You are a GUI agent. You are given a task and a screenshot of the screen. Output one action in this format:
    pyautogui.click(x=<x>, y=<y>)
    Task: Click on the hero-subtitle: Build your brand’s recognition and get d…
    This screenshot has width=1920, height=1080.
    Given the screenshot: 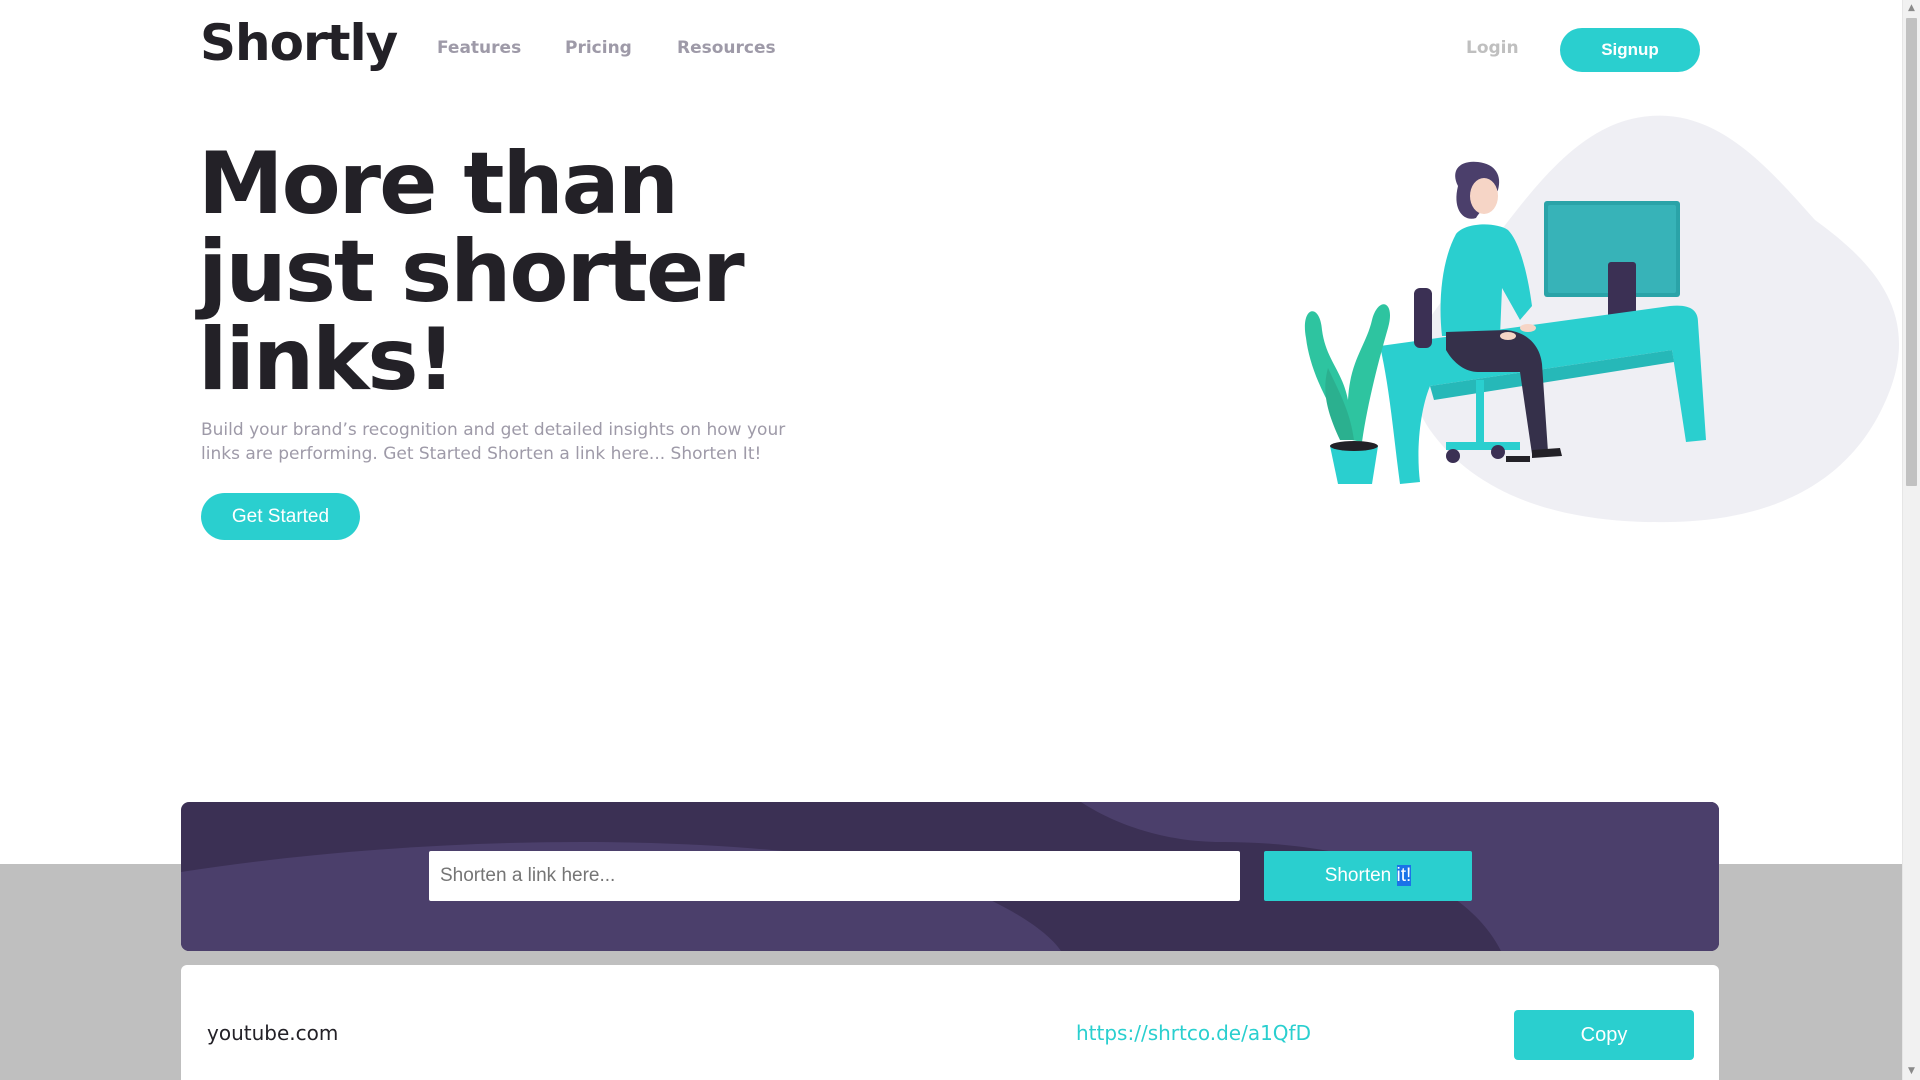 What is the action you would take?
    pyautogui.click(x=493, y=442)
    